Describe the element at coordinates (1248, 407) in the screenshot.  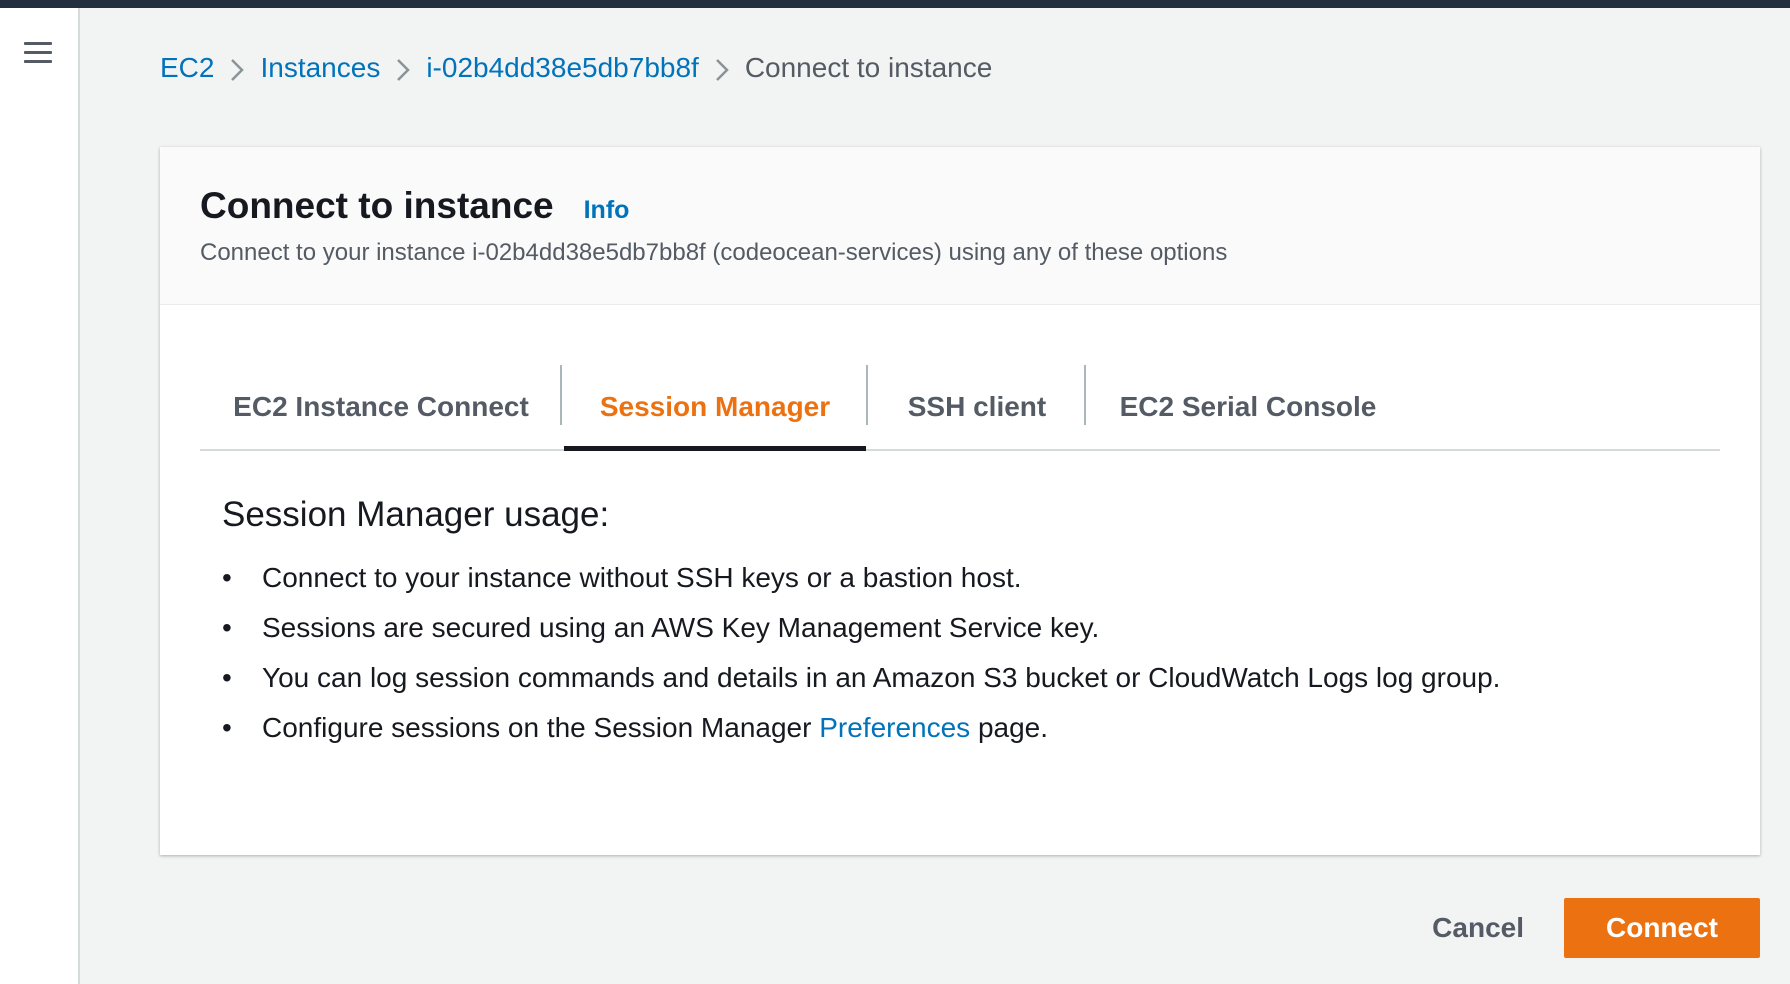
I see `tab-ec2-serial-console: EC2 Serial Console` at that location.